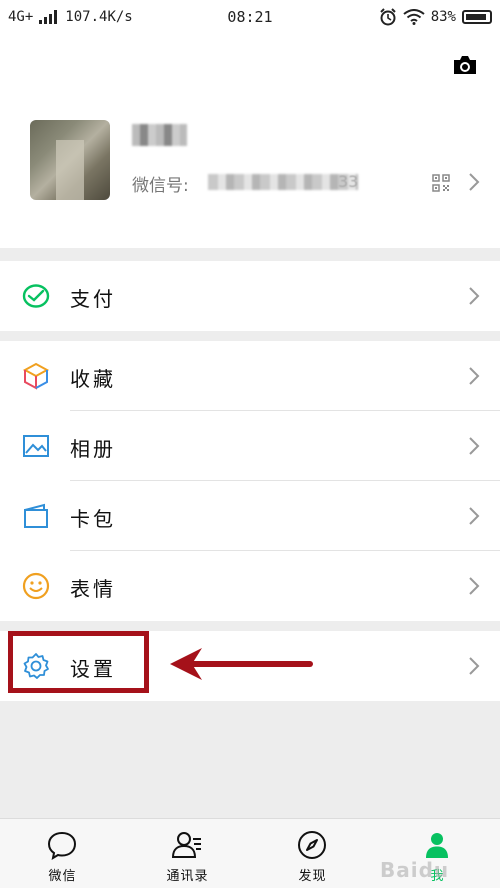 Image resolution: width=500 pixels, height=888 pixels. I want to click on tab-contacts: 通讯录, so click(187, 853).